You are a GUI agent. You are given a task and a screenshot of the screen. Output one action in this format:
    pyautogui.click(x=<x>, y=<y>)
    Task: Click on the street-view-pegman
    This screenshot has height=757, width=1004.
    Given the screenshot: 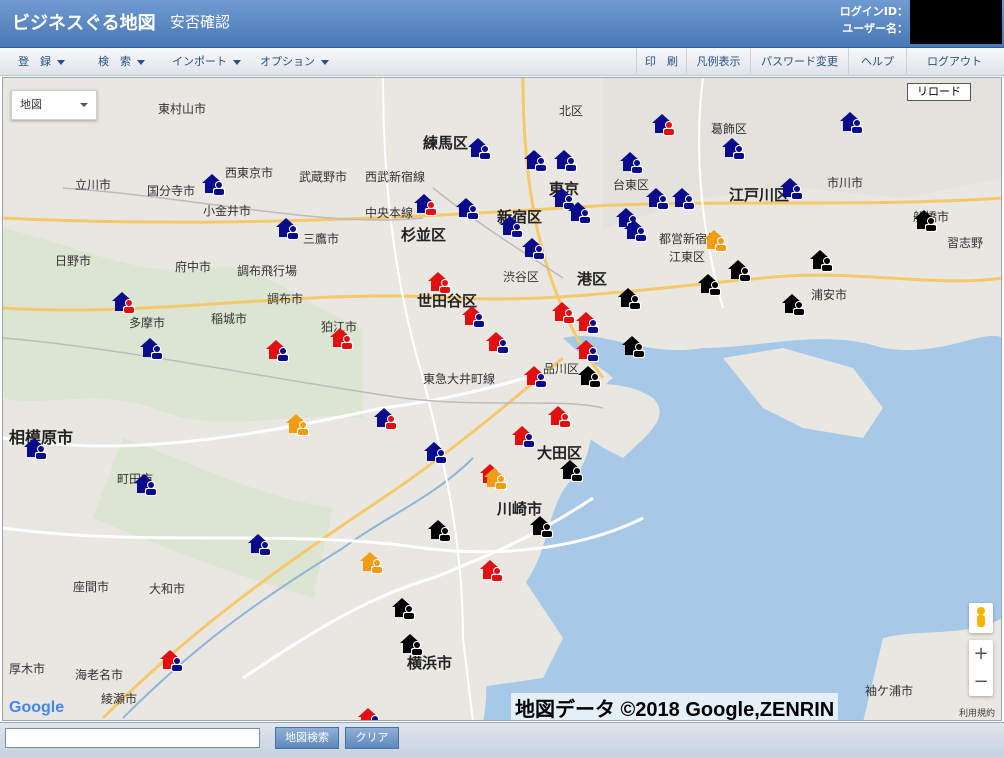 What is the action you would take?
    pyautogui.click(x=981, y=618)
    